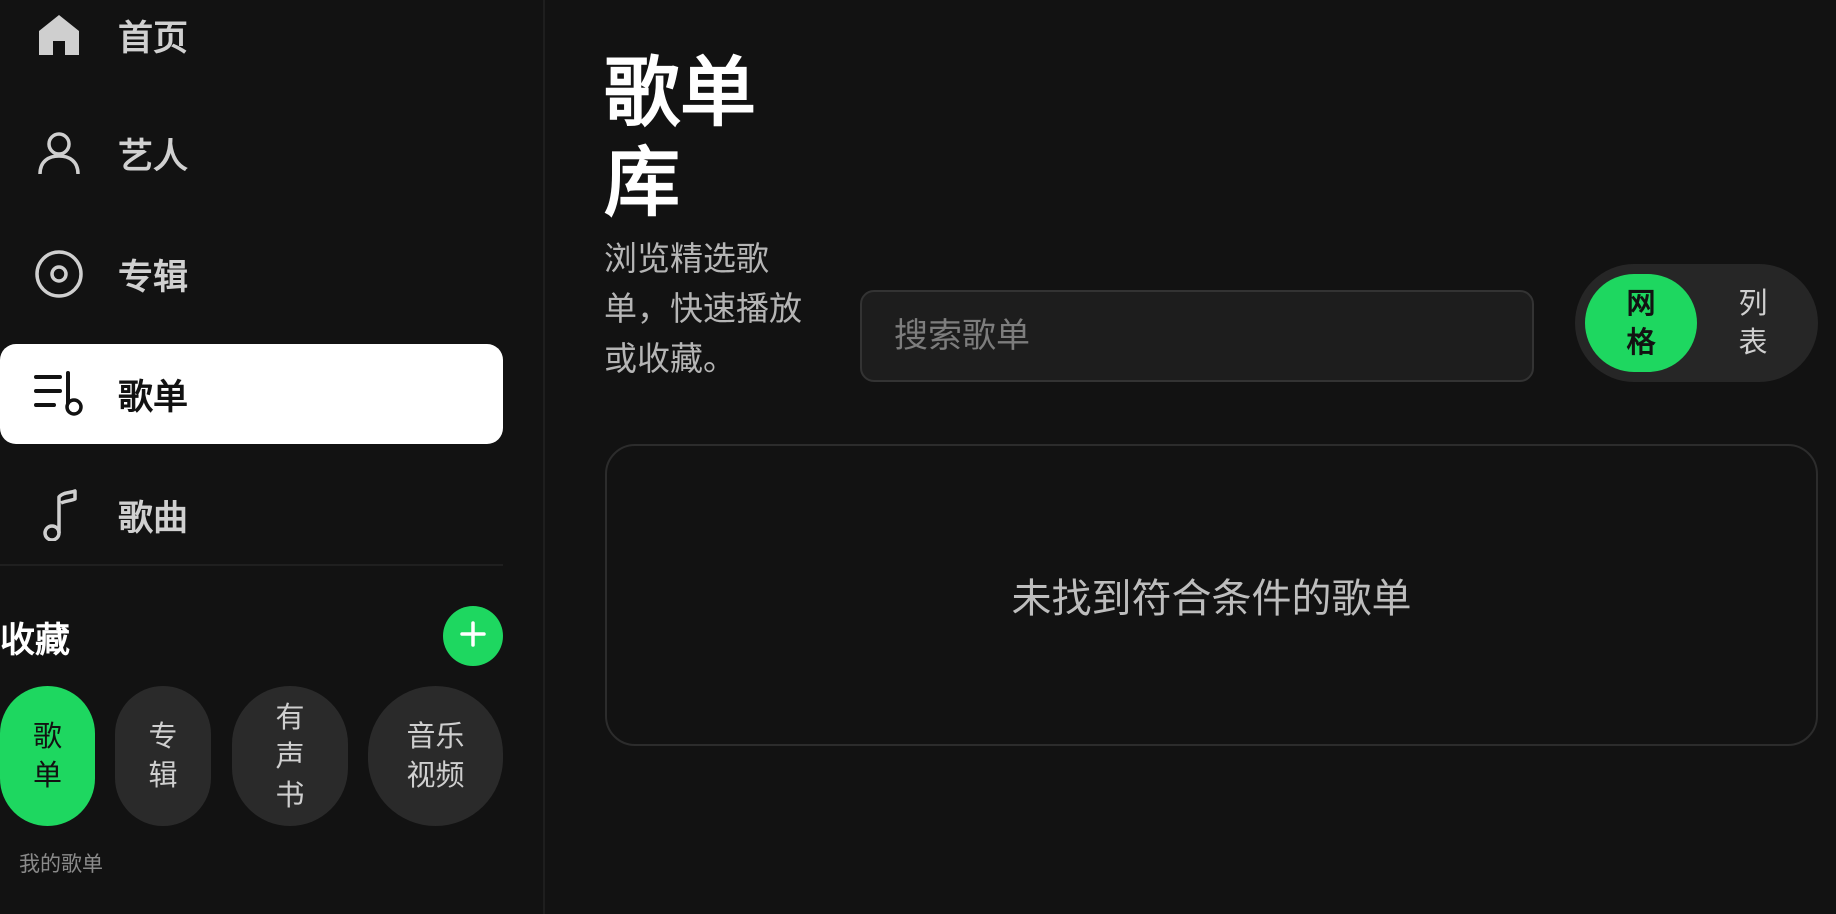 The image size is (1836, 914). What do you see at coordinates (59, 515) in the screenshot?
I see `music-note-icon` at bounding box center [59, 515].